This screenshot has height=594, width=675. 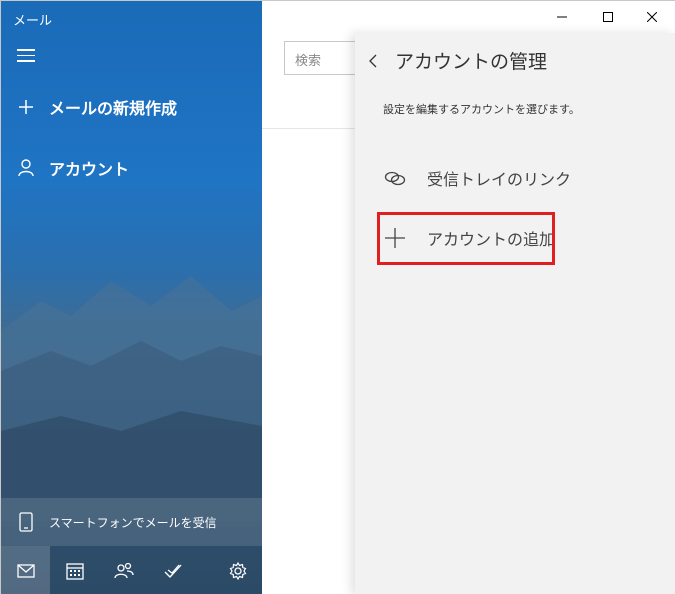 I want to click on maximize-button, so click(x=608, y=17).